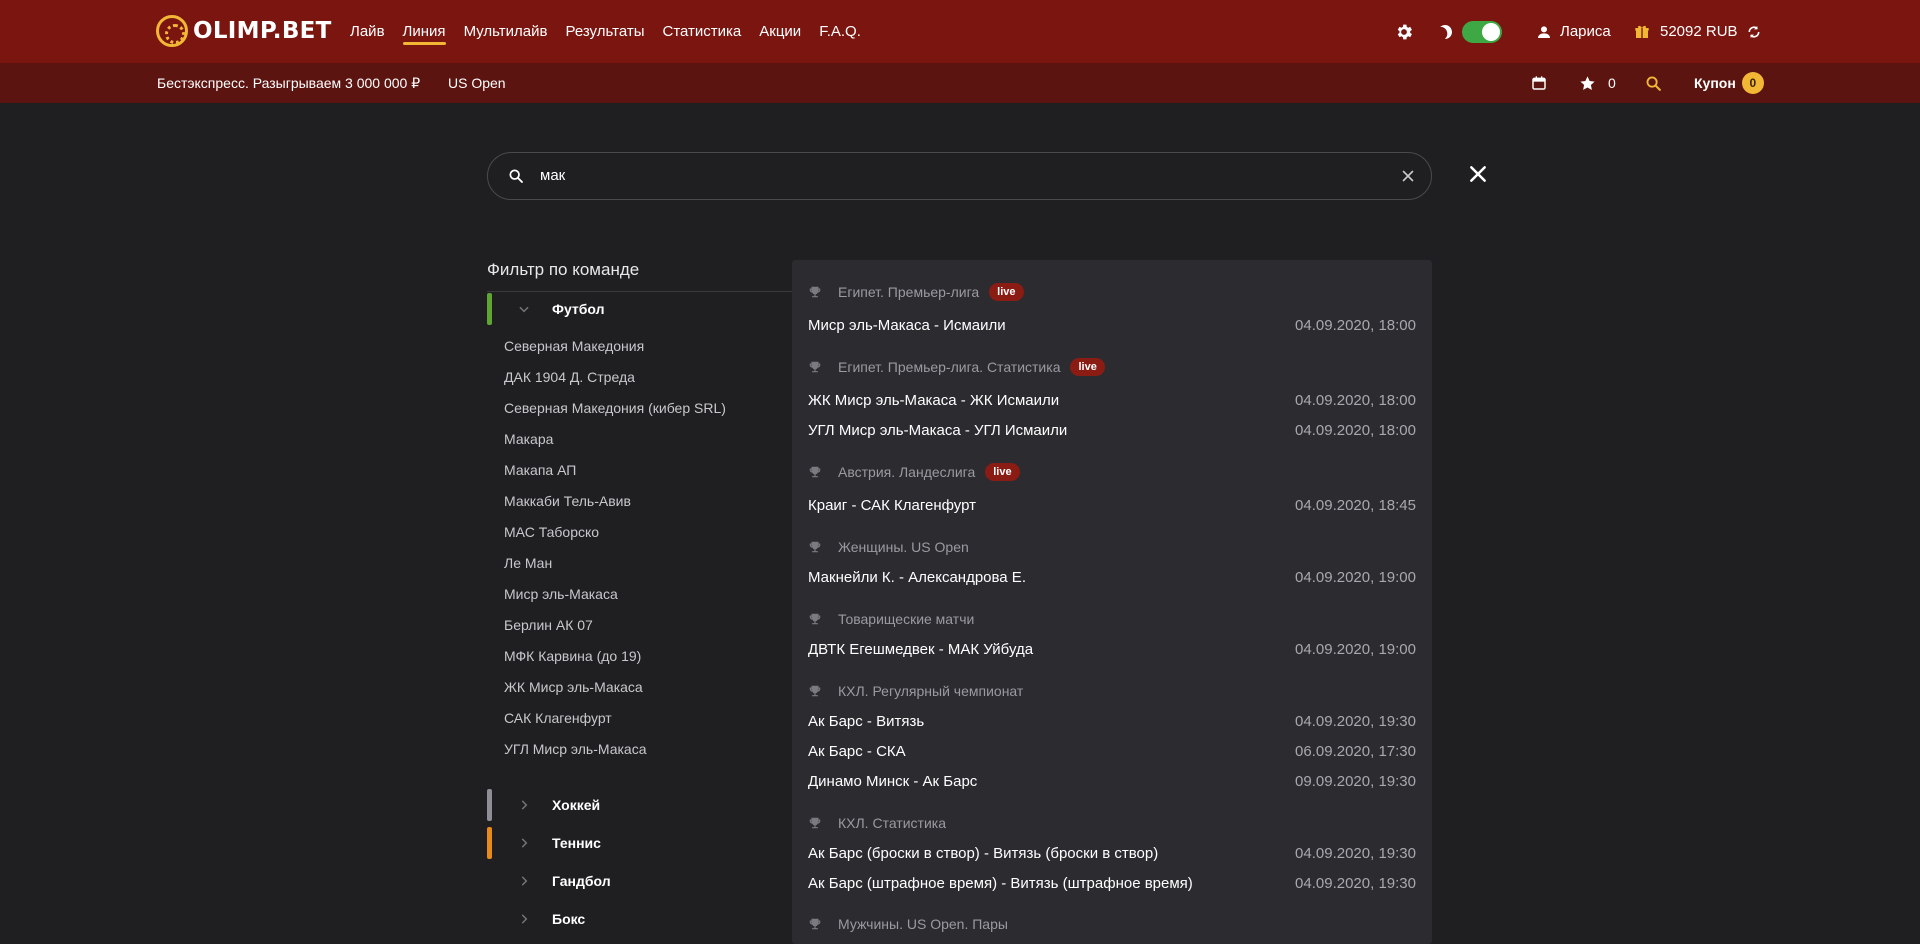 Image resolution: width=1920 pixels, height=944 pixels. I want to click on brand-logo: OLIMP.BET, so click(244, 31).